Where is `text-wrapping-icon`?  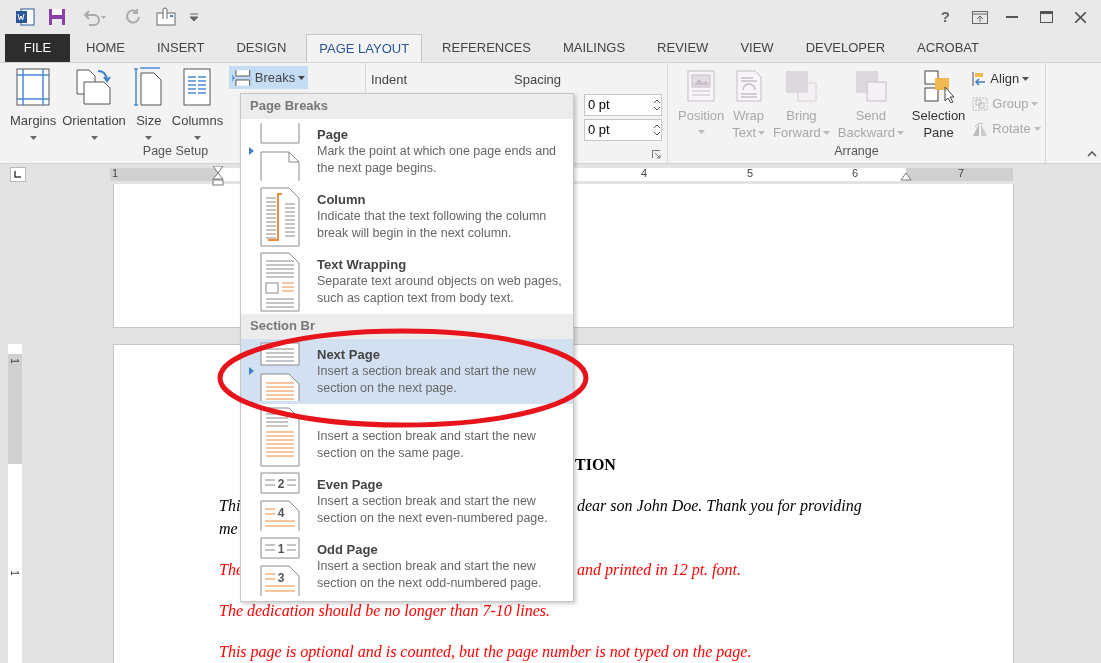
text-wrapping-icon is located at coordinates (279, 281).